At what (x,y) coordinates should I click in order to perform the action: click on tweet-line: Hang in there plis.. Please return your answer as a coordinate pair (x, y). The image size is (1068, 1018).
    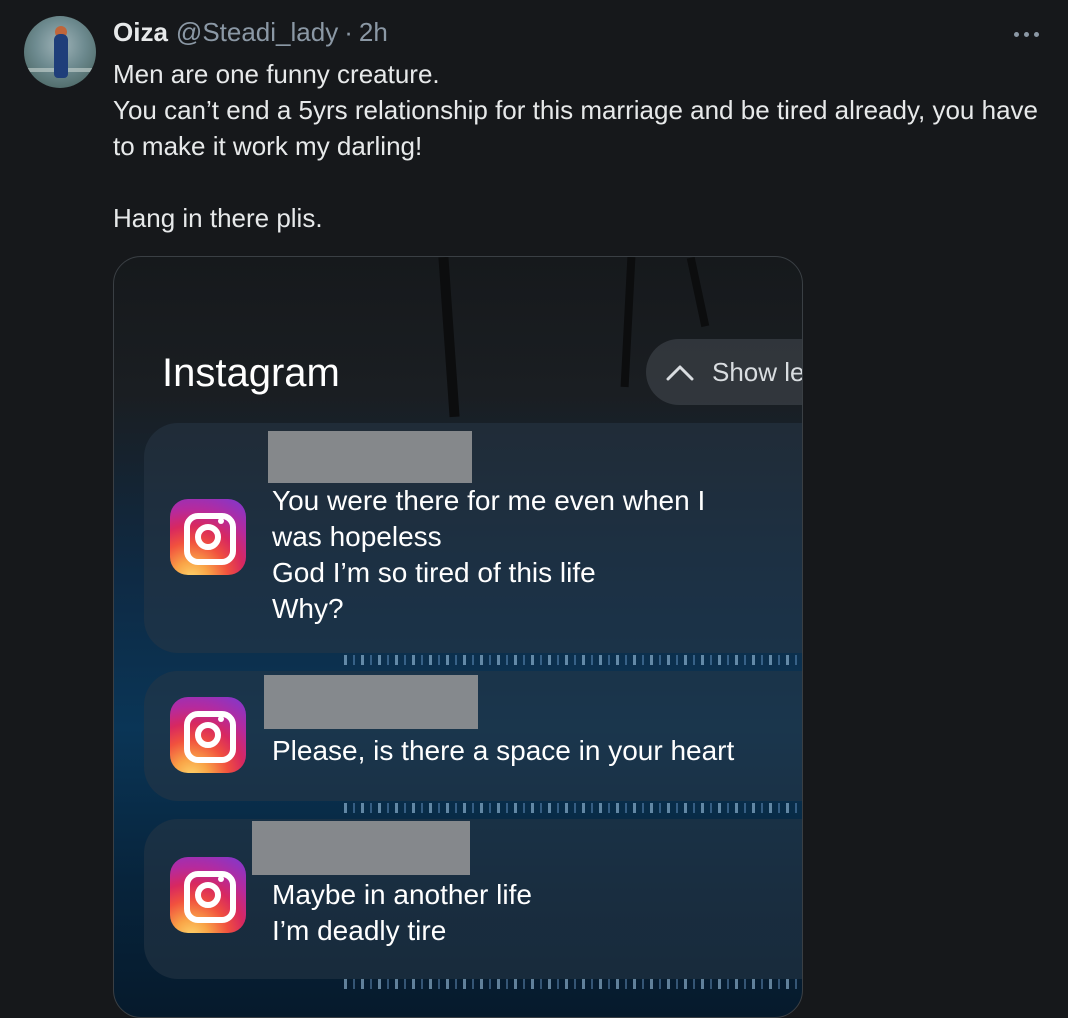
    Looking at the image, I should click on (218, 218).